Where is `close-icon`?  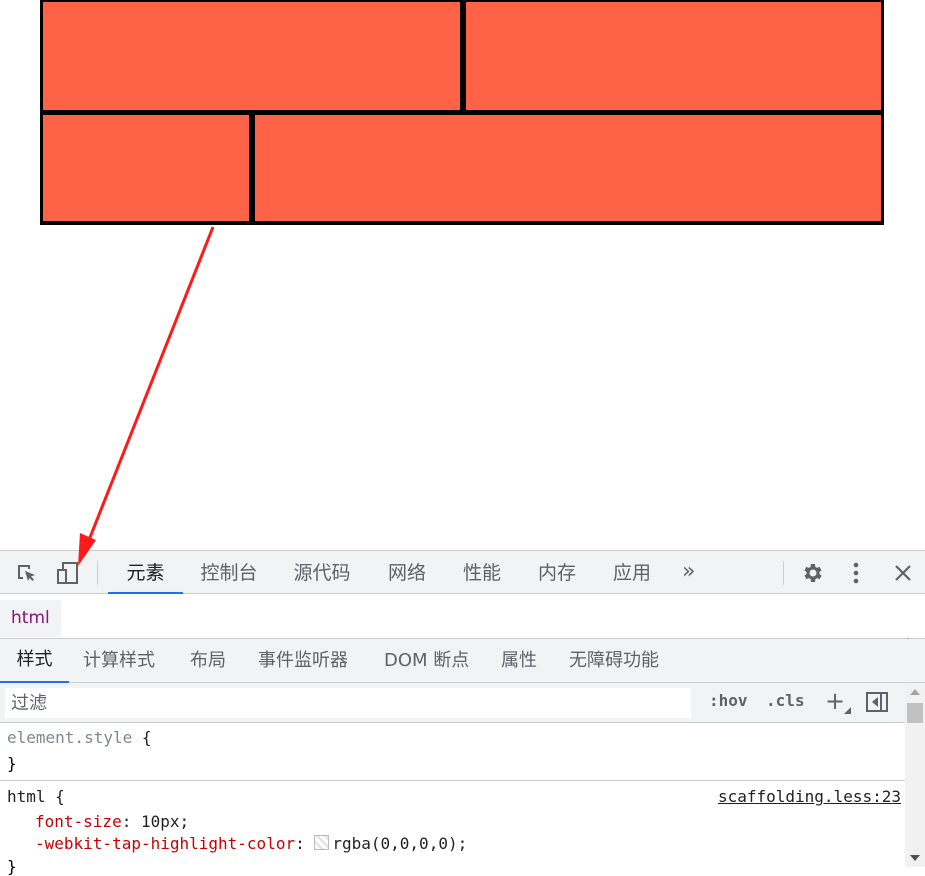 close-icon is located at coordinates (903, 573).